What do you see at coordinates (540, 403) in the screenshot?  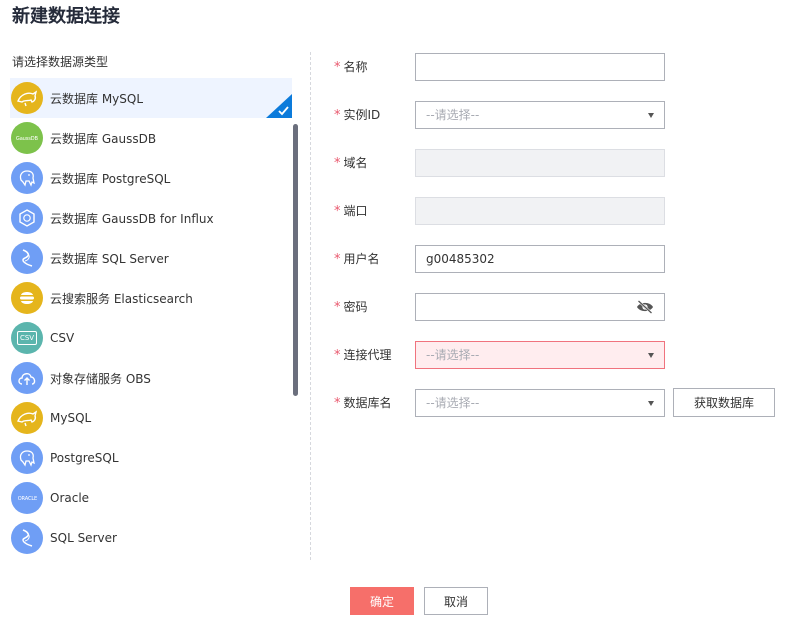 I see `database-select: --请选择--` at bounding box center [540, 403].